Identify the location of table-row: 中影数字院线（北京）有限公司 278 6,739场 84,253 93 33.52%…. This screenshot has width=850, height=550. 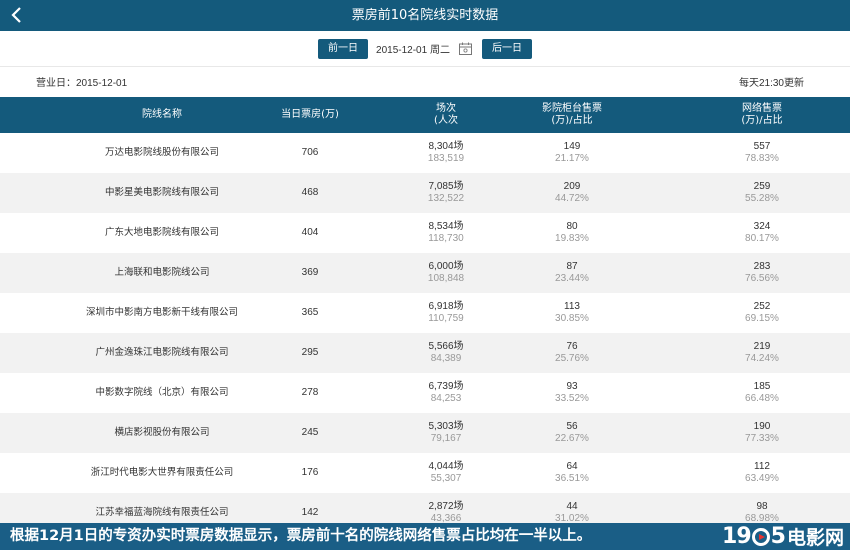
(425, 393).